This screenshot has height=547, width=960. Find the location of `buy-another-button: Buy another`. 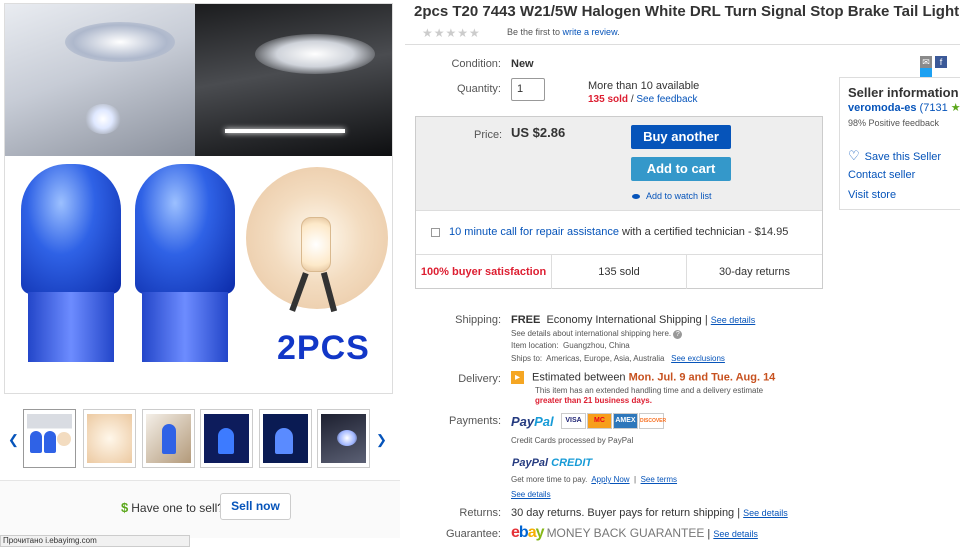

buy-another-button: Buy another is located at coordinates (681, 137).